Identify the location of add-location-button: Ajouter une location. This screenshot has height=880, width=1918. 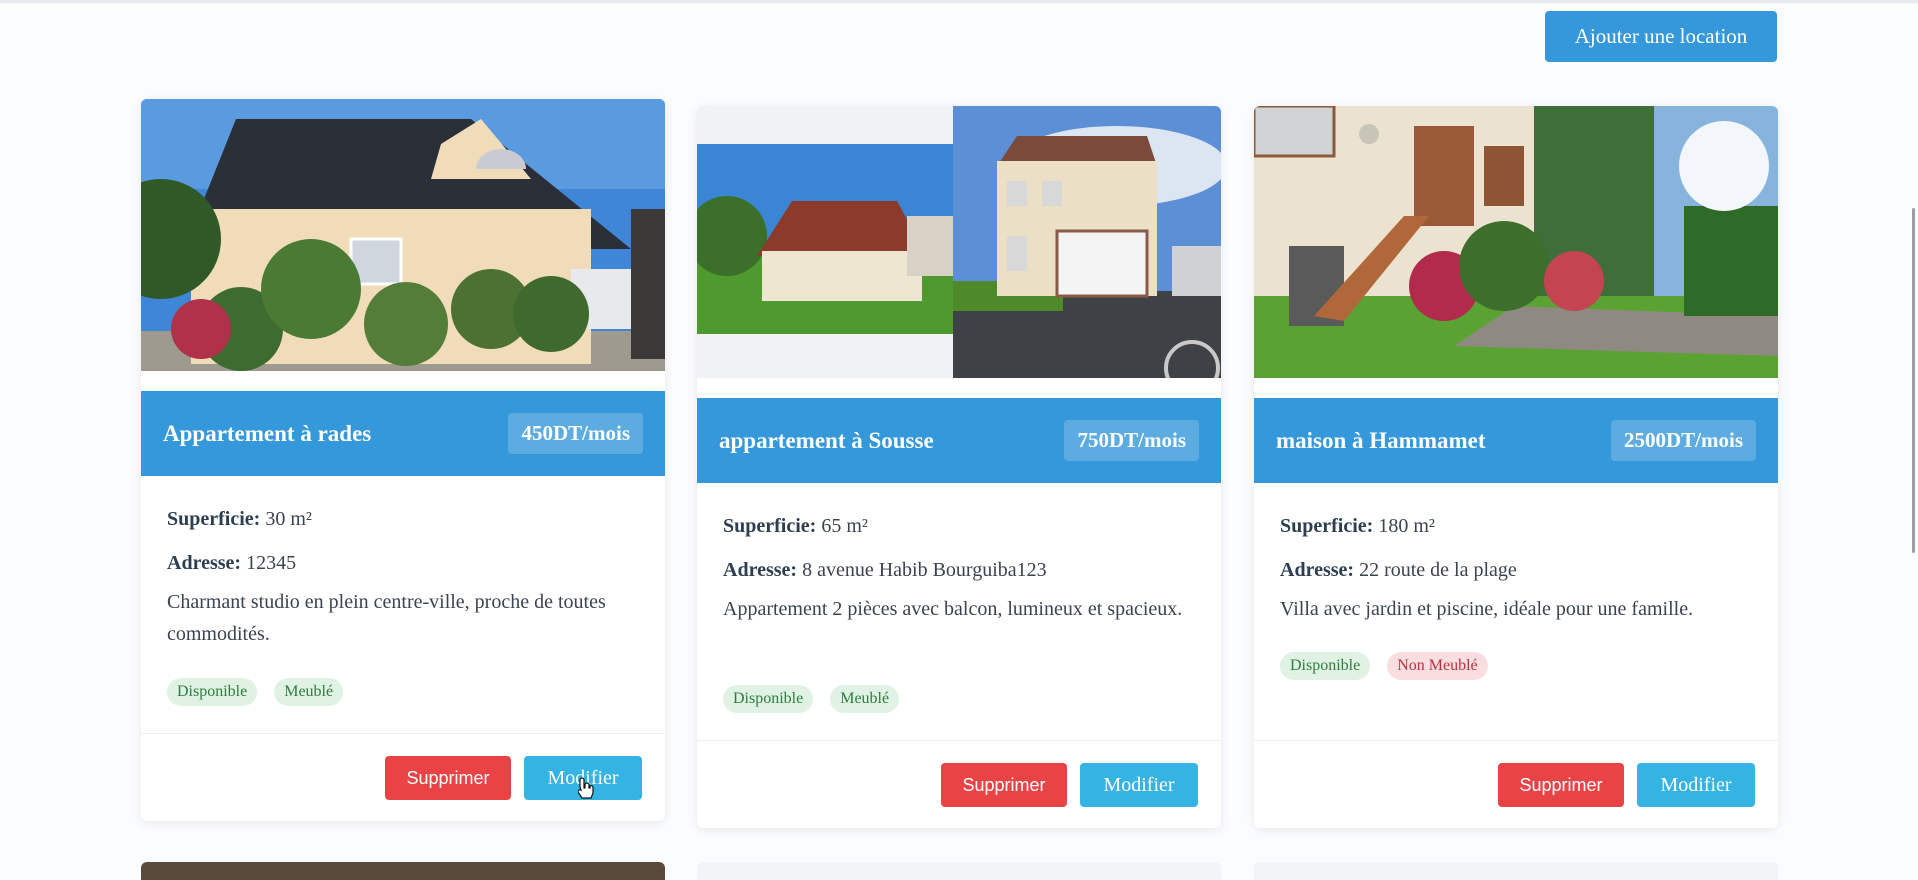
(1661, 36).